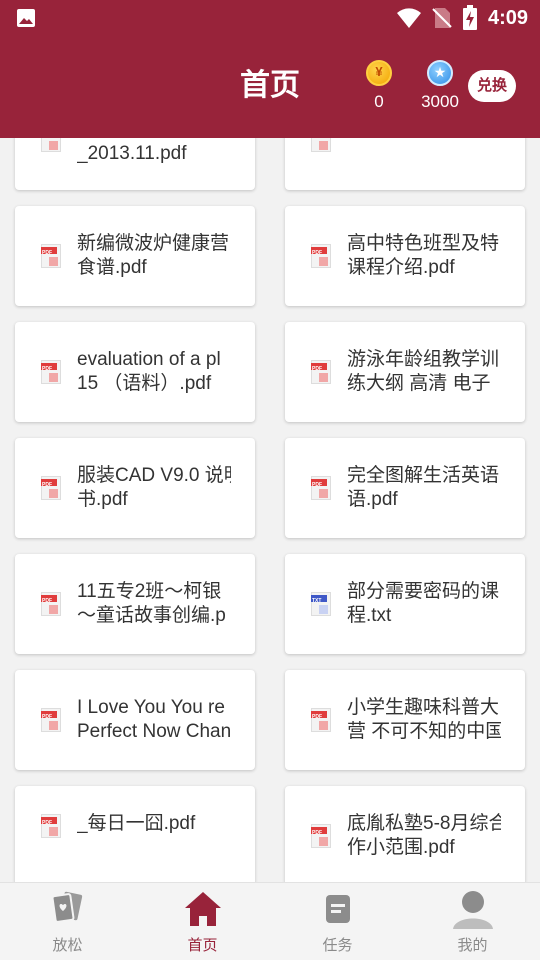  I want to click on file-name, so click(424, 151).